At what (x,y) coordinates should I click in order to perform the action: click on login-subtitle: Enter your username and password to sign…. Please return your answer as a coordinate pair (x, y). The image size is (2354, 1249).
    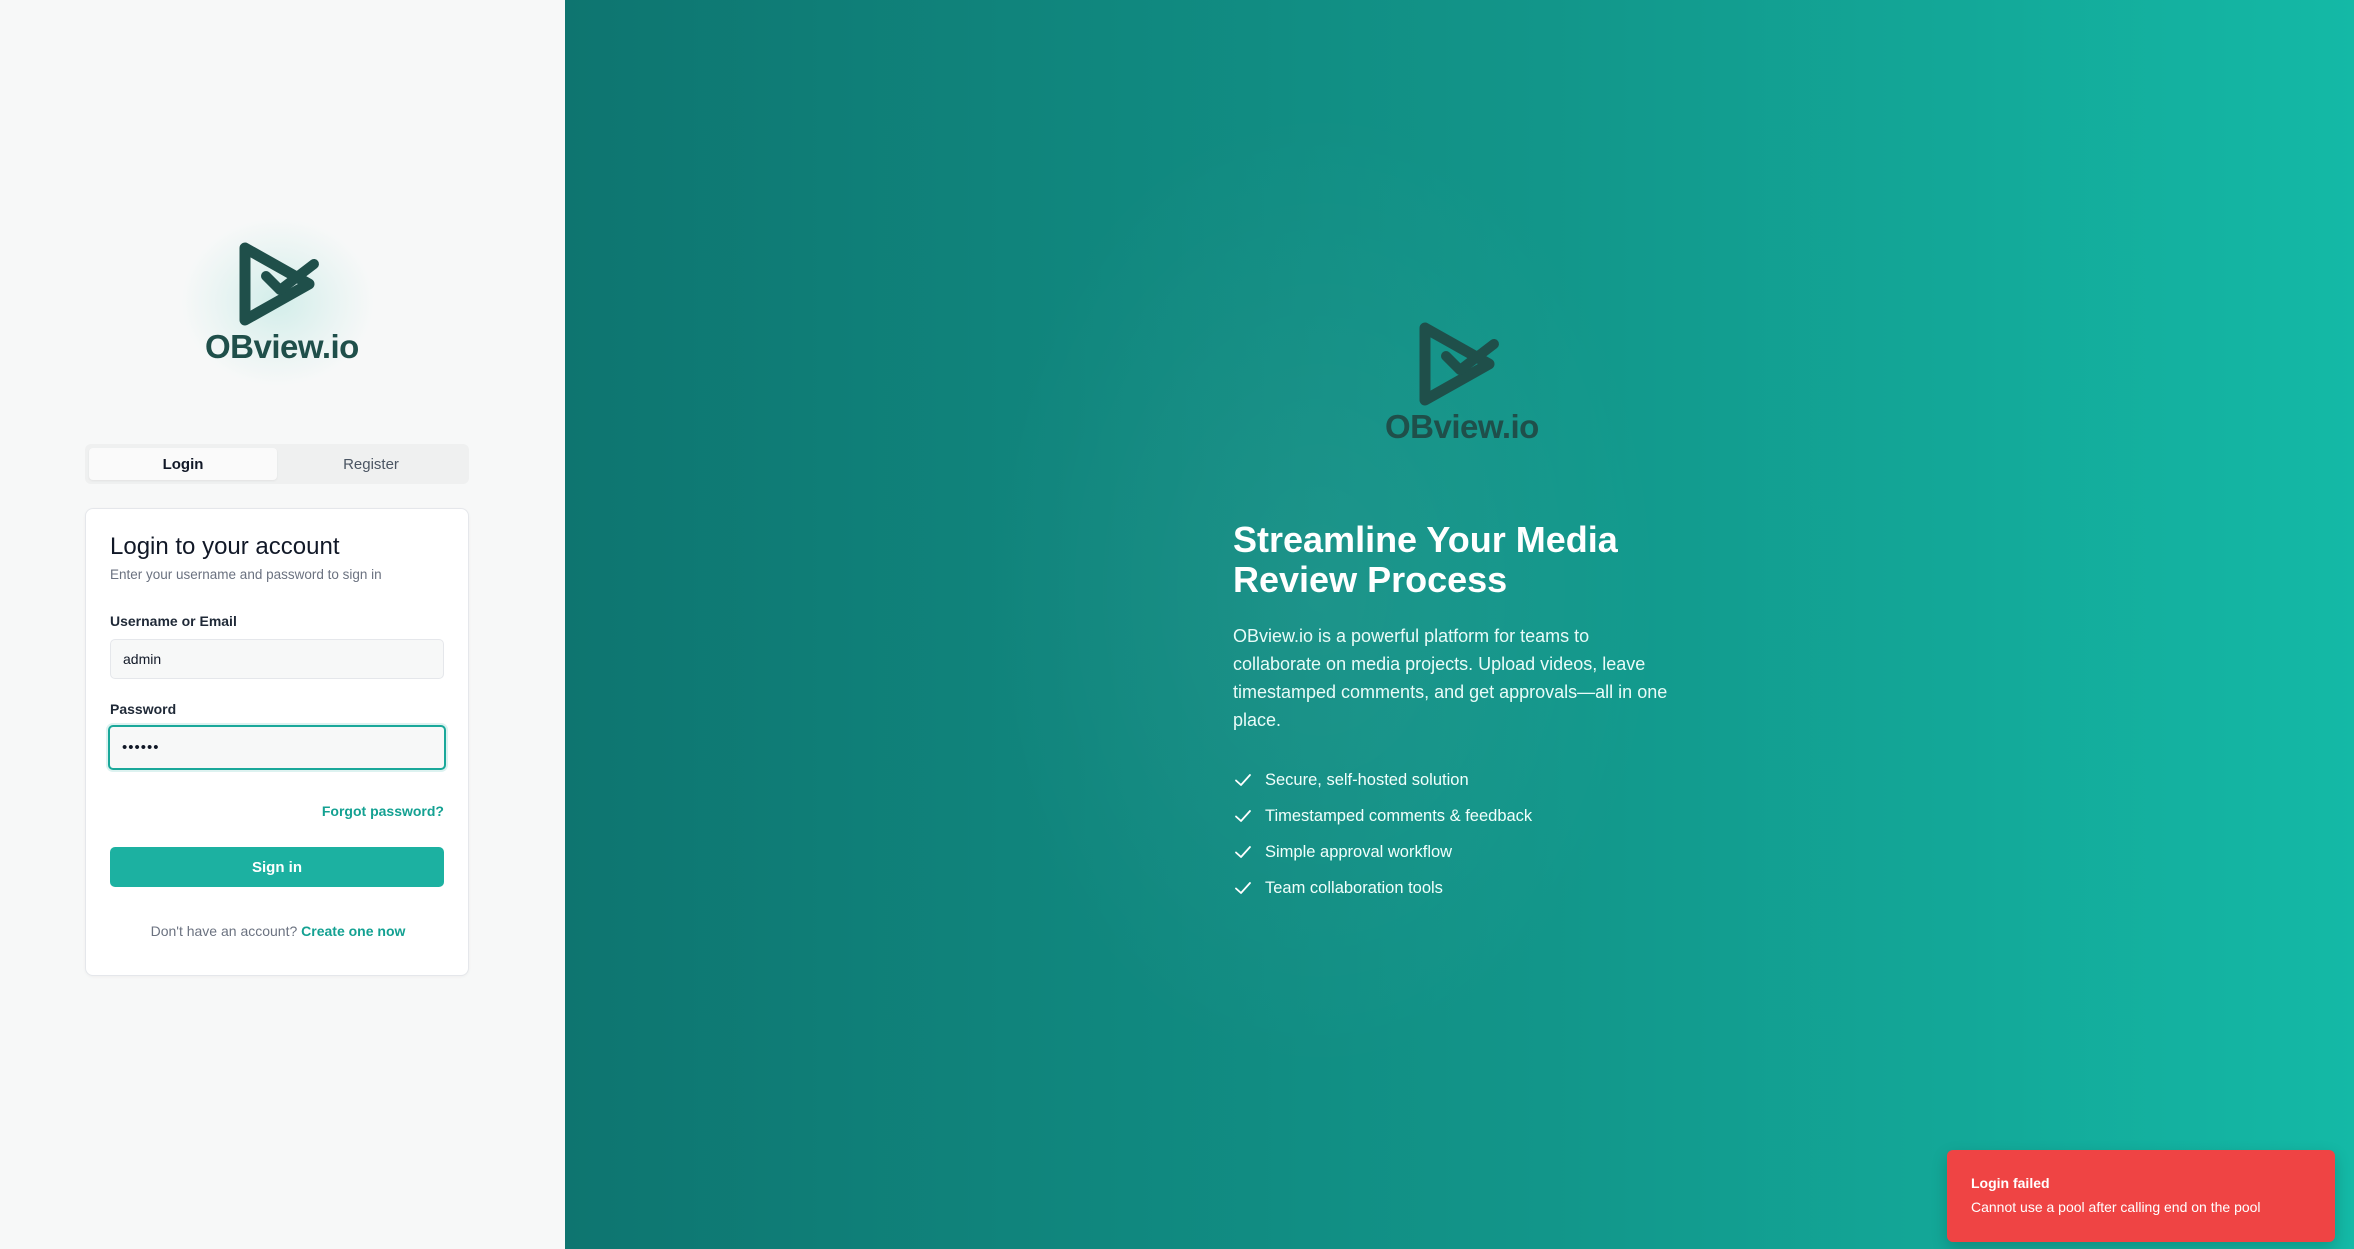
    Looking at the image, I should click on (246, 574).